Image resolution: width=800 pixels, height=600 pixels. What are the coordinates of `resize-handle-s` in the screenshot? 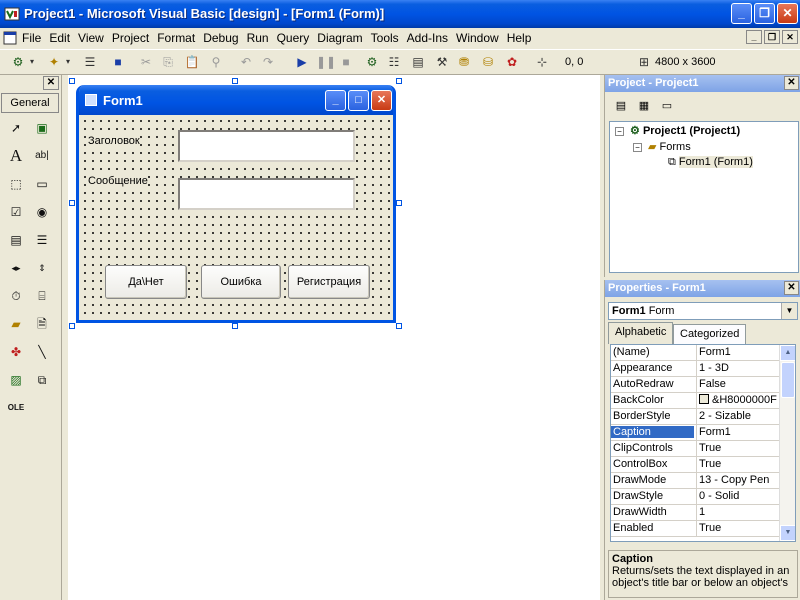 It's located at (235, 326).